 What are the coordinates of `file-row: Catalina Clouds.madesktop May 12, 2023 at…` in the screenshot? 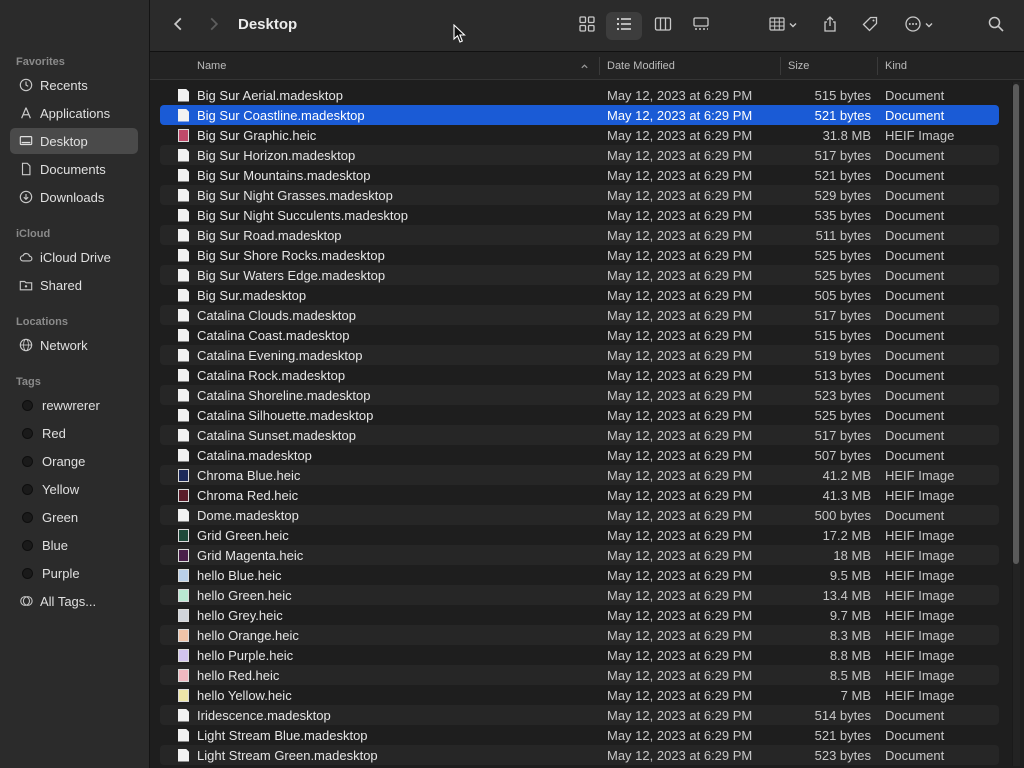 It's located at (579, 315).